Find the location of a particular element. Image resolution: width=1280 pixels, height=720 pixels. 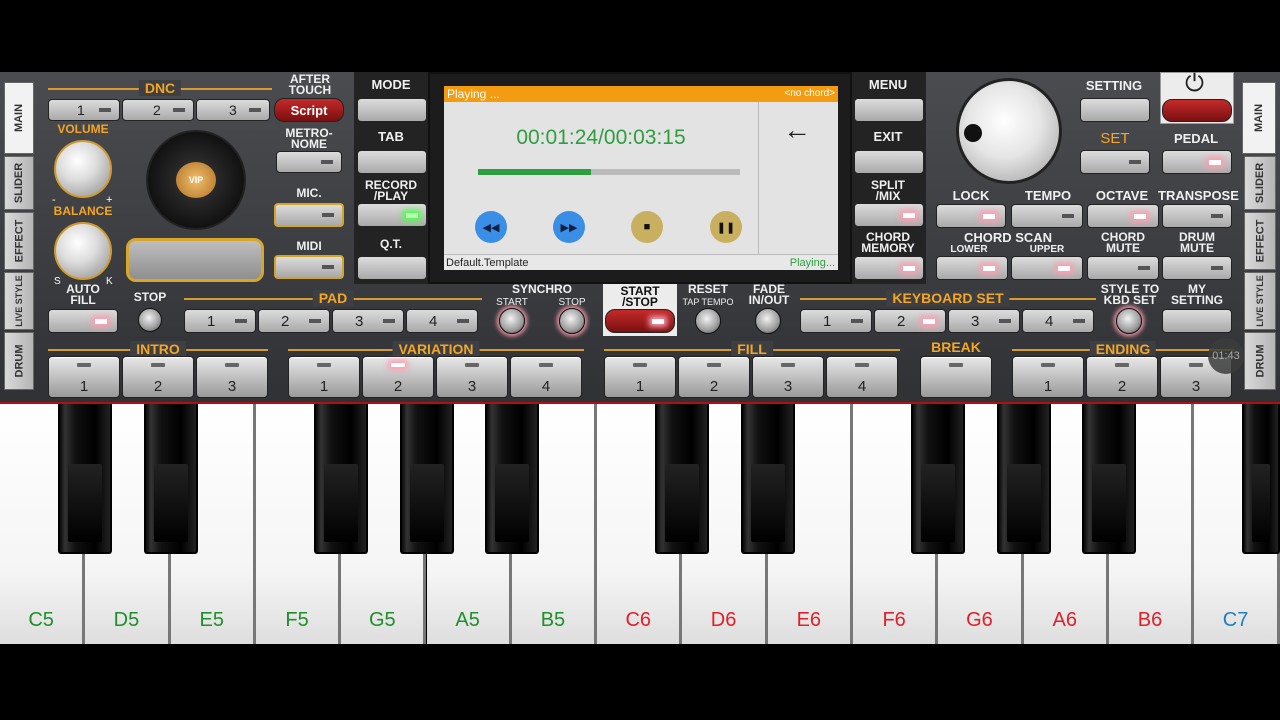

key-label: B6 is located at coordinates (1150, 620).